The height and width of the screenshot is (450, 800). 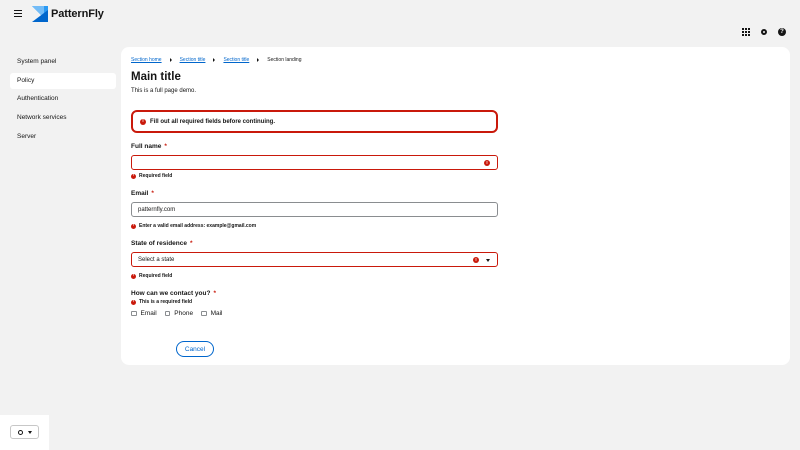 I want to click on brand-name: PatternFly, so click(x=77, y=14).